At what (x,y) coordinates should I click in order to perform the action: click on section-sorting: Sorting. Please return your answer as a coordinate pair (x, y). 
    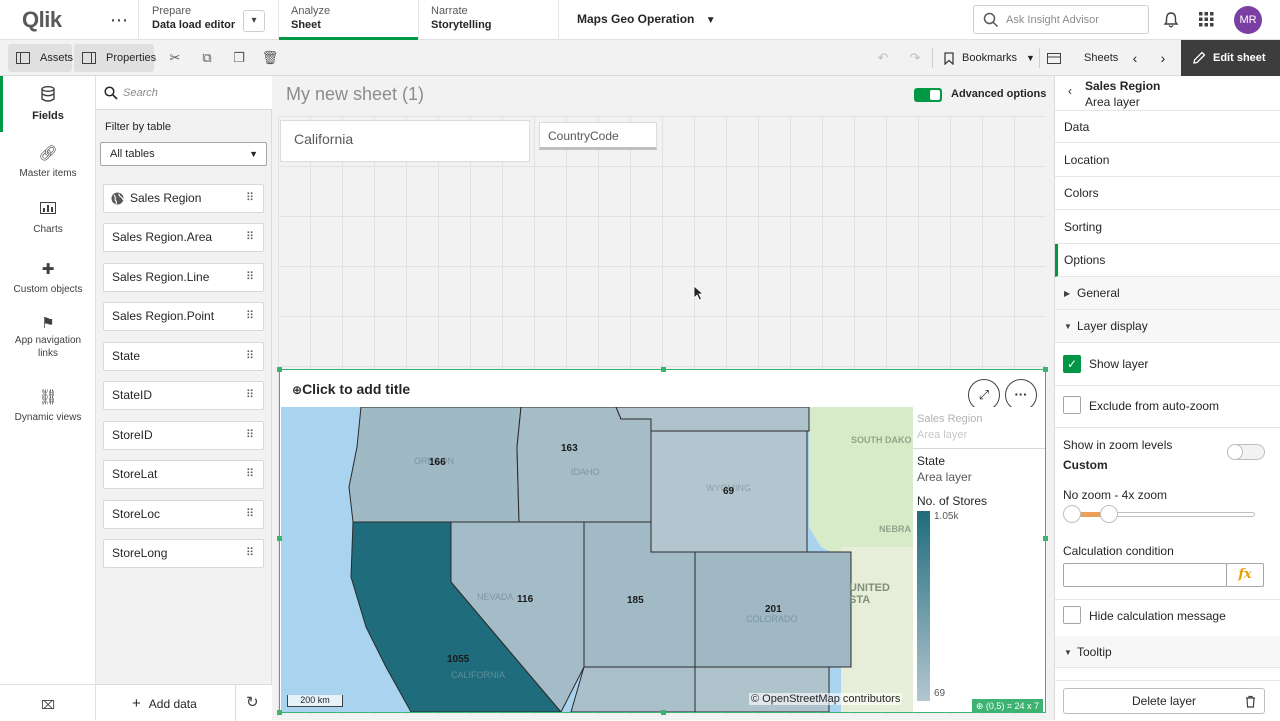
    Looking at the image, I should click on (1167, 227).